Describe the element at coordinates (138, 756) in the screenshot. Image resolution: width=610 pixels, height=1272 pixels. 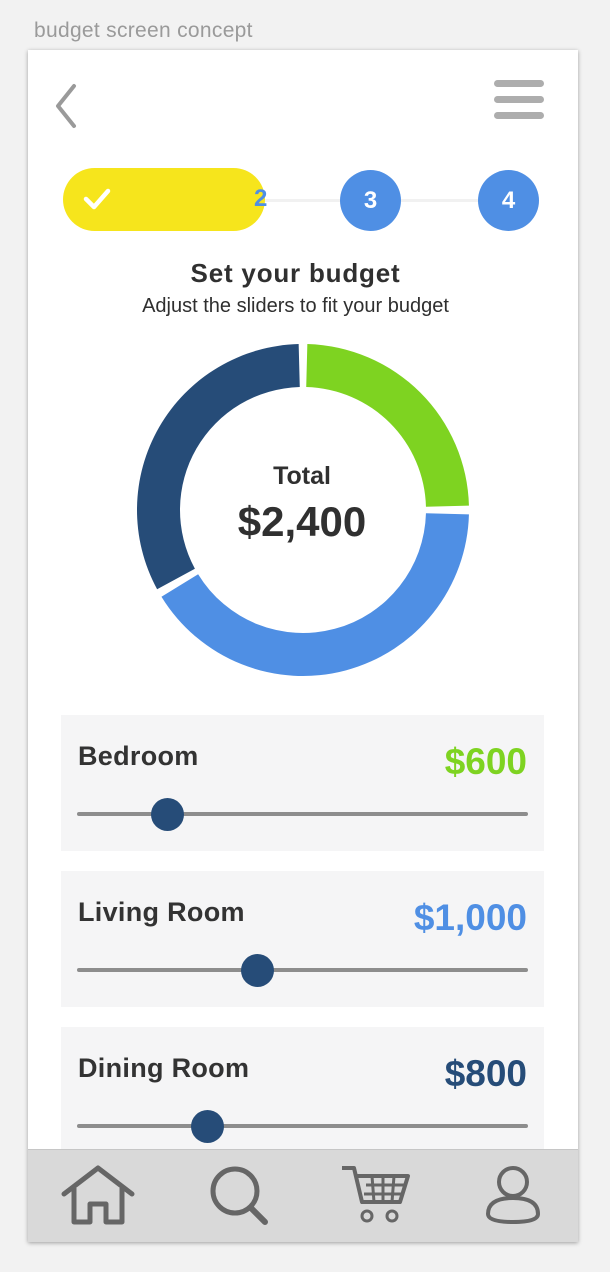
I see `category-name: Bedroom` at that location.